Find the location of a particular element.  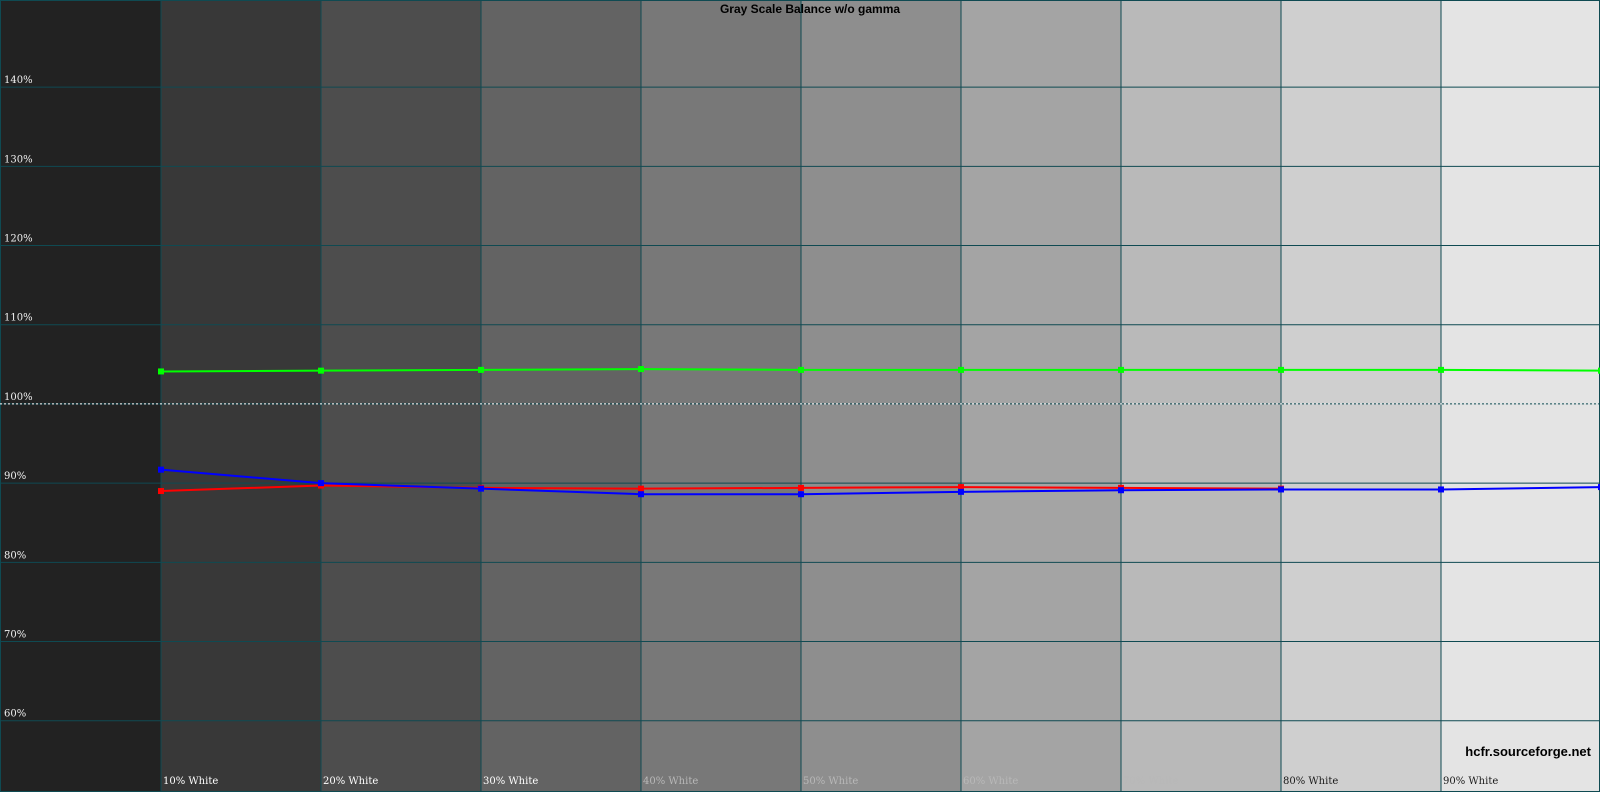

y-tick-label: 90% is located at coordinates (15, 476).